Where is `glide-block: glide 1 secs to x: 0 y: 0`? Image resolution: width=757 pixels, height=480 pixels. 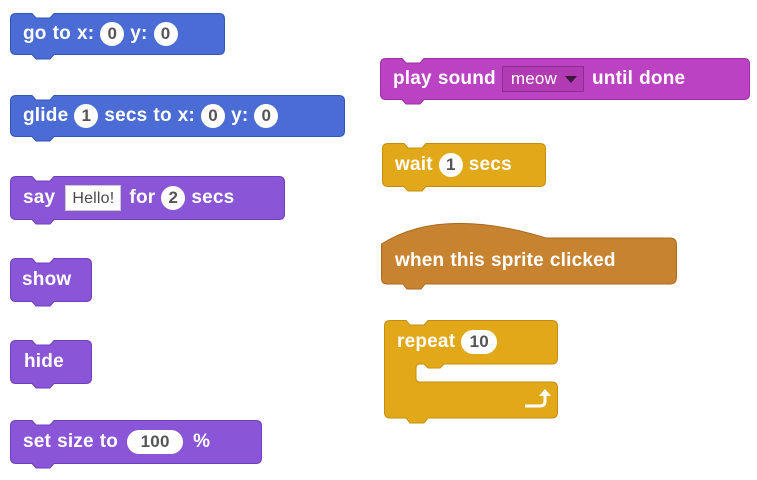
glide-block: glide 1 secs to x: 0 y: 0 is located at coordinates (177, 119).